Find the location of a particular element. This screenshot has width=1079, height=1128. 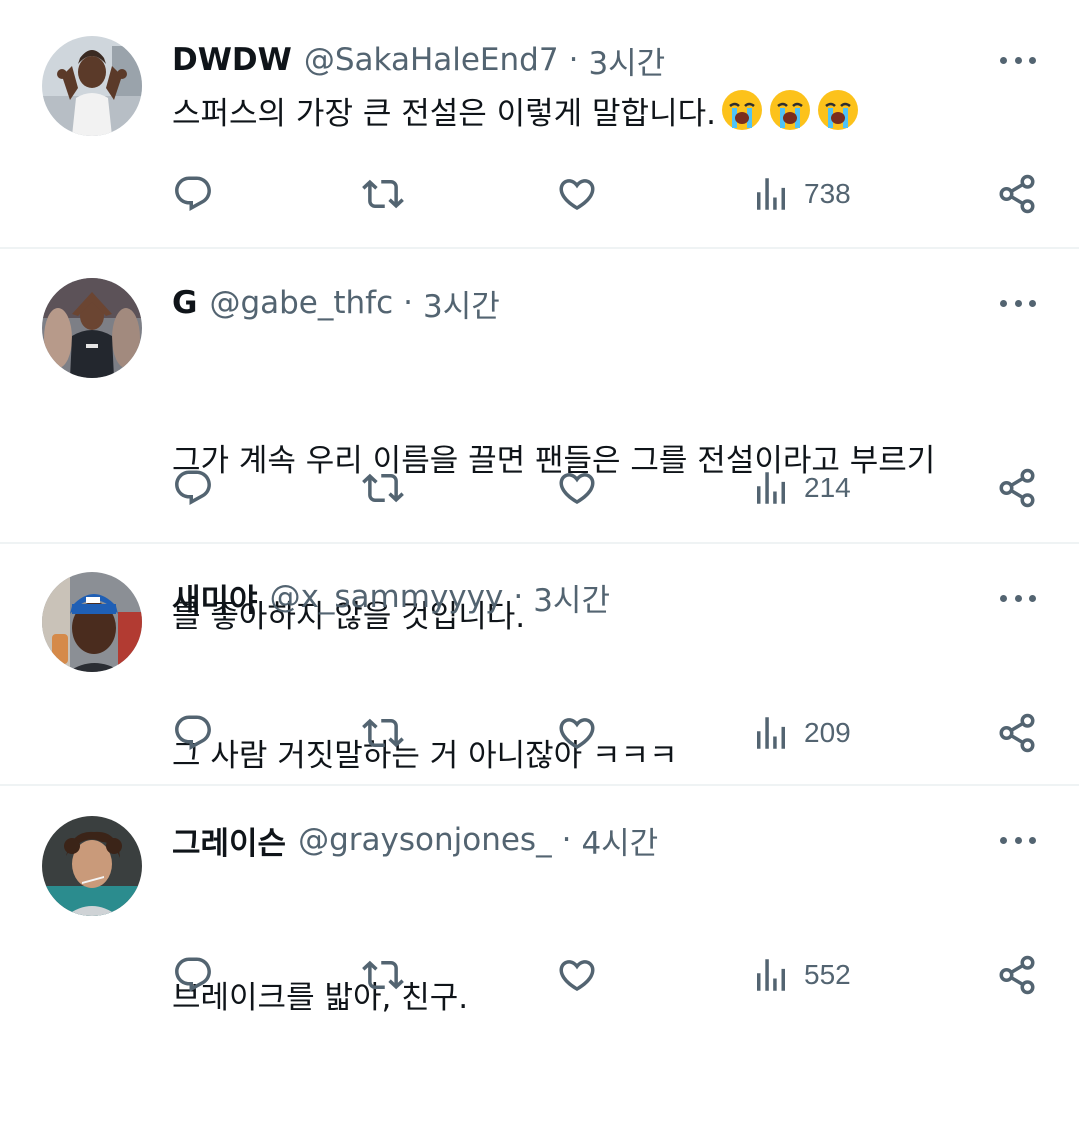

views-button: 738 is located at coordinates (800, 194).